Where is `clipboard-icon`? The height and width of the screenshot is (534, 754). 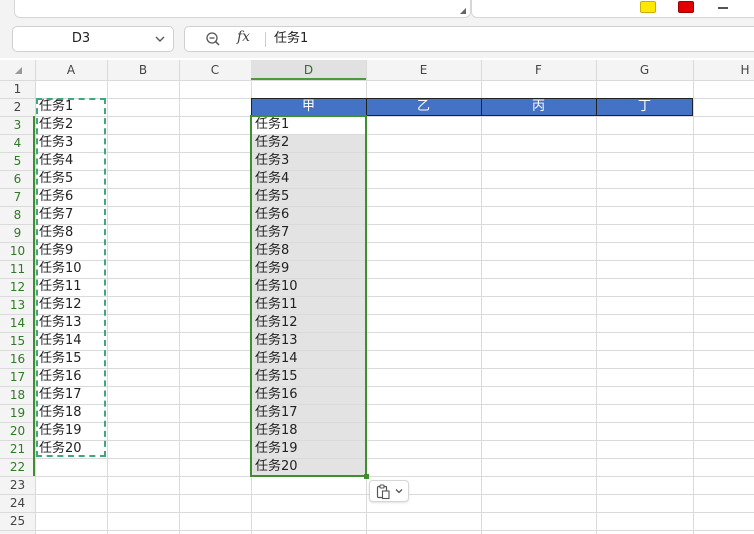 clipboard-icon is located at coordinates (383, 492).